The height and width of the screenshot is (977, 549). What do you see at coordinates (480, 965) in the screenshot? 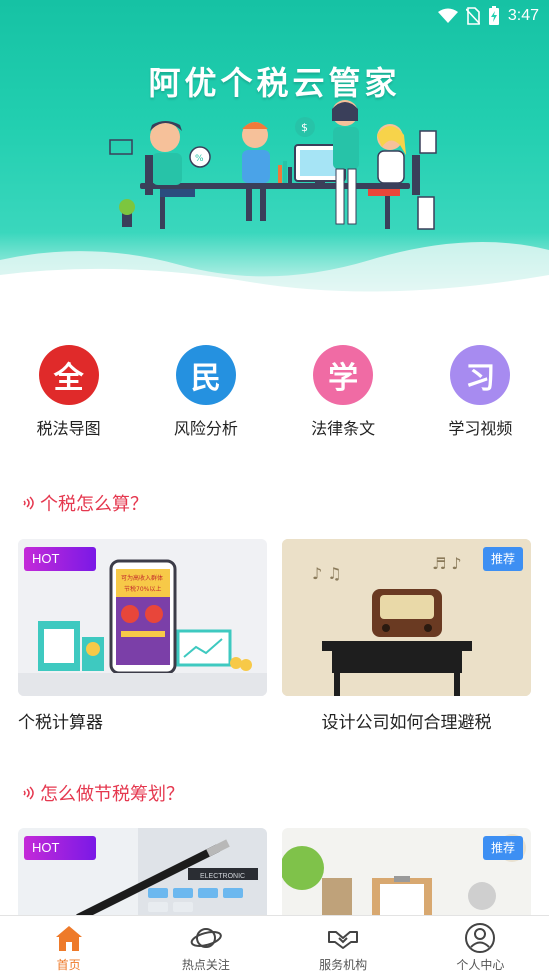
I see `nav-label: 个人中心` at bounding box center [480, 965].